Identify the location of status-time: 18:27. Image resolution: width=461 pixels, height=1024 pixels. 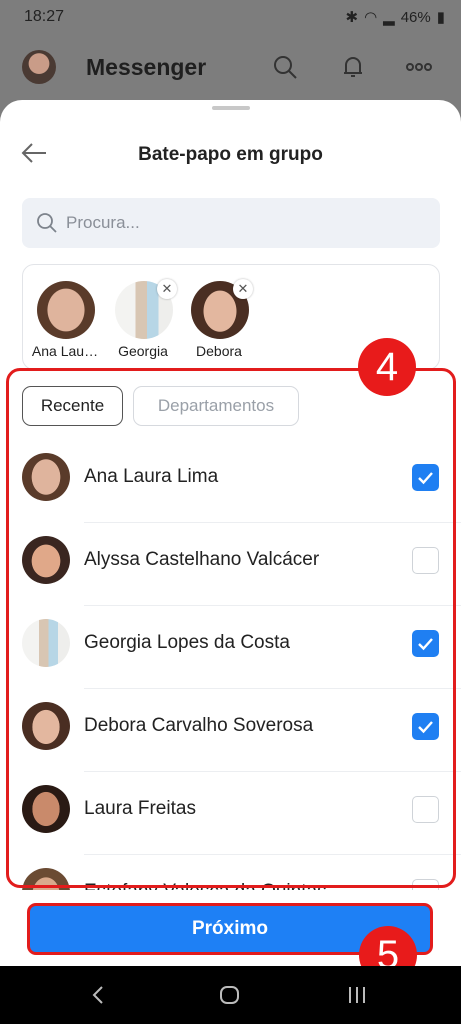
(44, 16).